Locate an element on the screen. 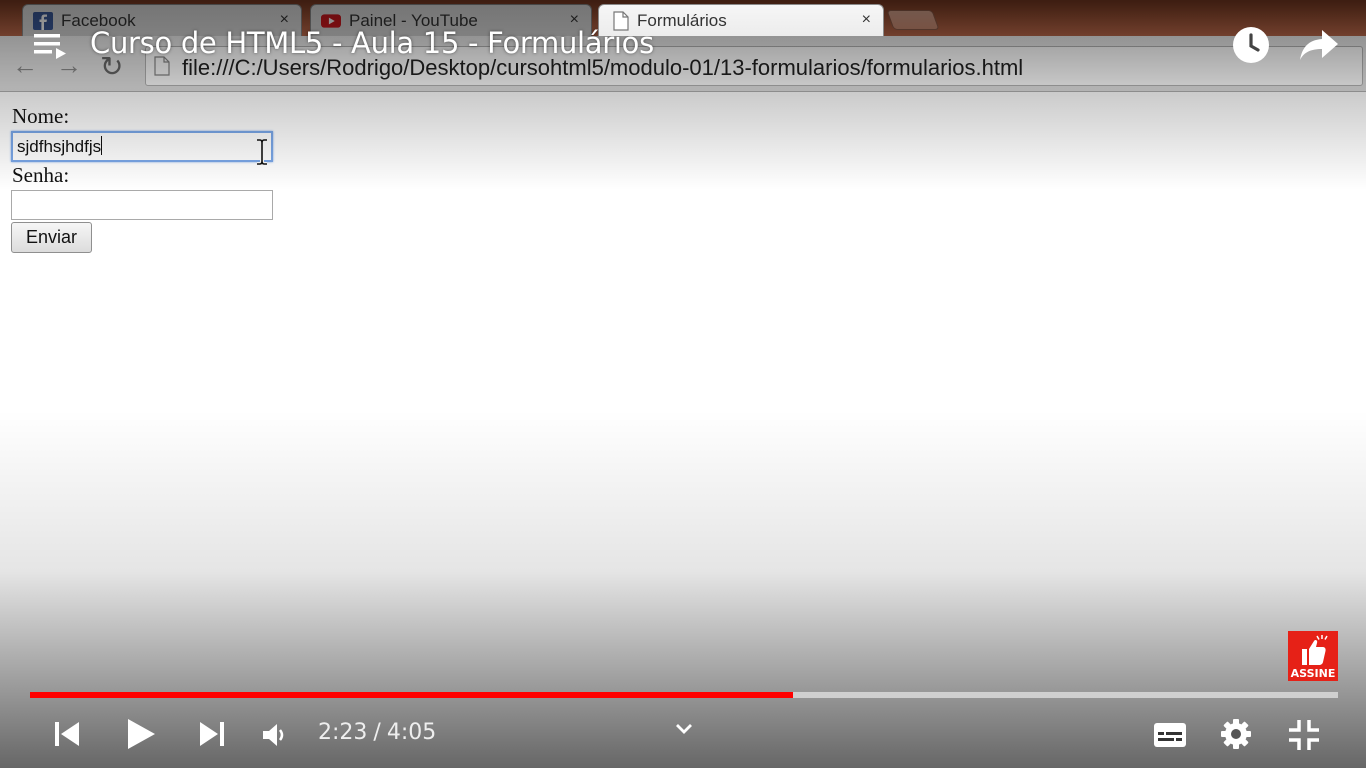 This screenshot has width=1366, height=768. duration: 4:05 is located at coordinates (411, 732).